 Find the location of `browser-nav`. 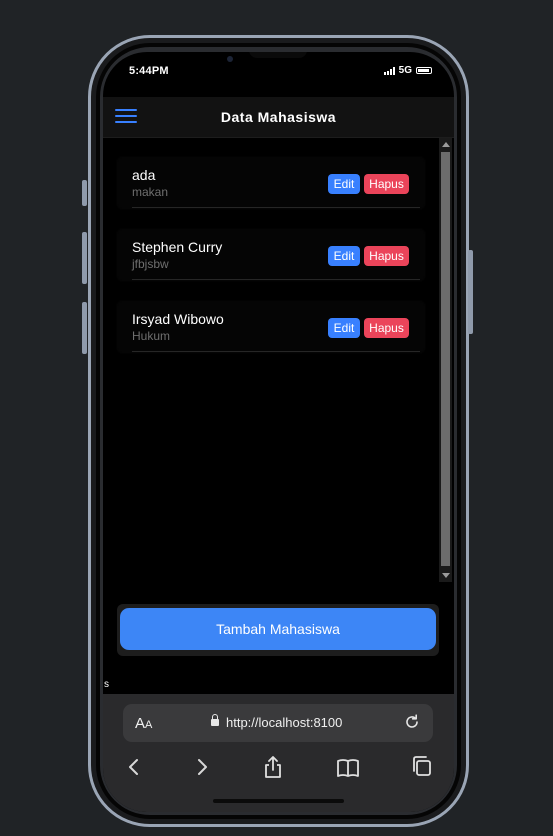

browser-nav is located at coordinates (278, 769).